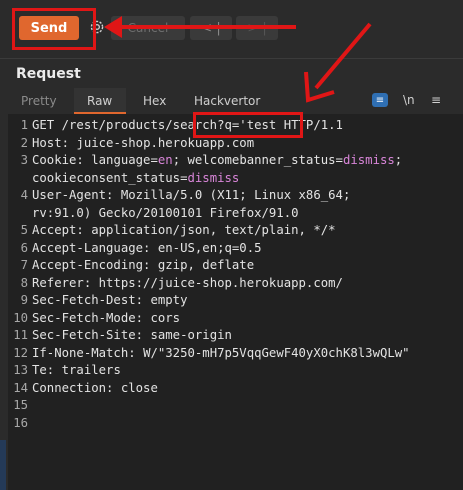 This screenshot has width=463, height=490. I want to click on header-name: User-Agent:, so click(73, 195).